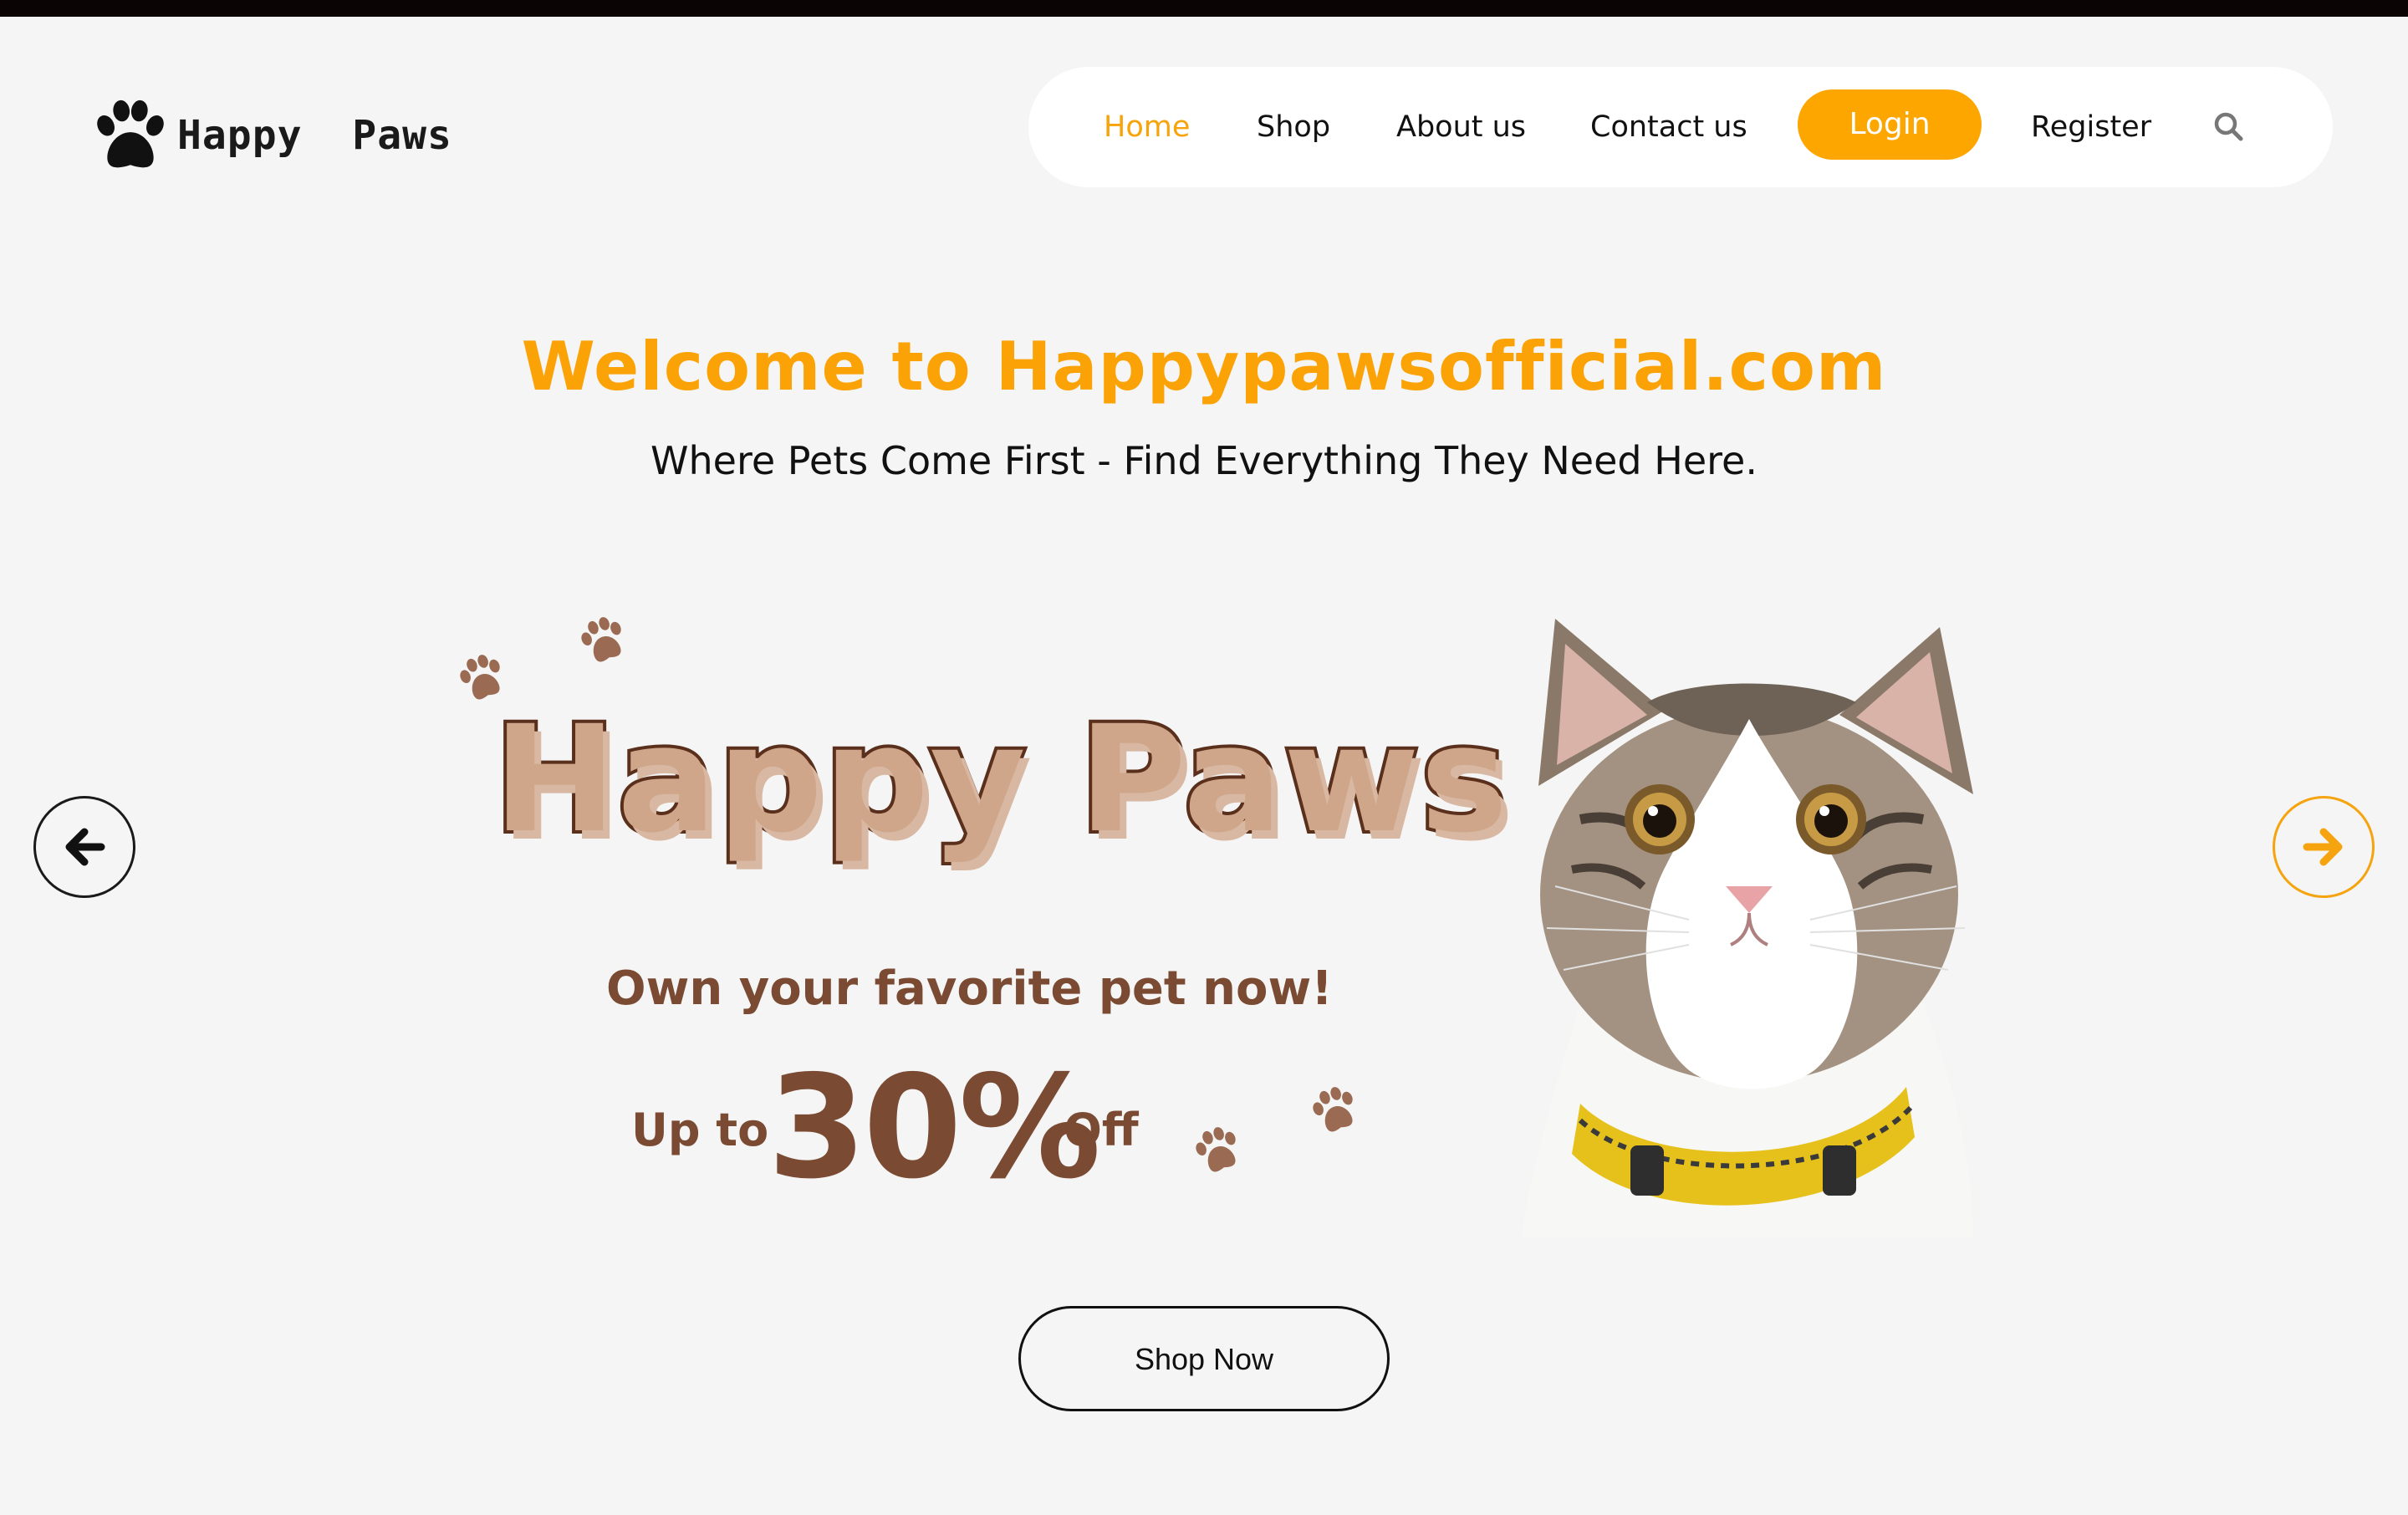 The width and height of the screenshot is (2408, 1515). Describe the element at coordinates (315, 135) in the screenshot. I see `logo-text: Happy Paws` at that location.